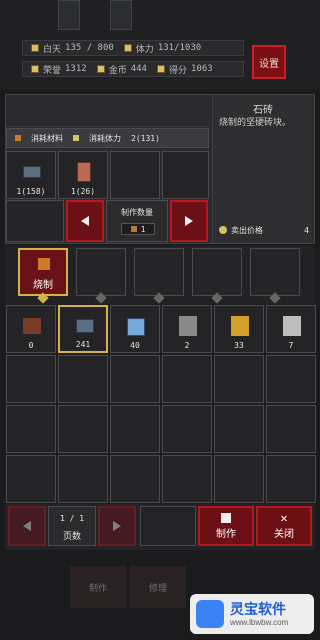 This screenshot has height=640, width=320. What do you see at coordinates (32, 326) in the screenshot?
I see `chest-icon` at bounding box center [32, 326].